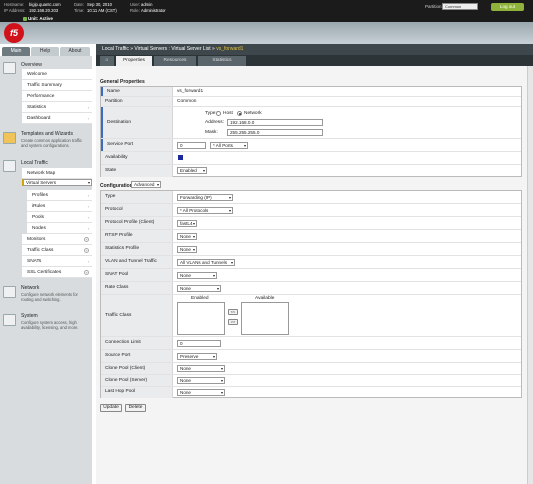  What do you see at coordinates (59, 217) in the screenshot?
I see `sidebar-item-pools: Pools ›` at bounding box center [59, 217].